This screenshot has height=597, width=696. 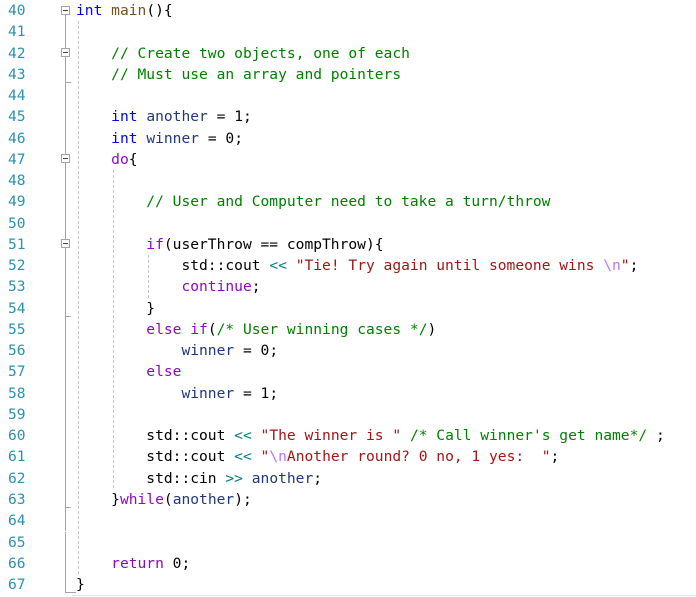 I want to click on line-number: 60, so click(x=17, y=436).